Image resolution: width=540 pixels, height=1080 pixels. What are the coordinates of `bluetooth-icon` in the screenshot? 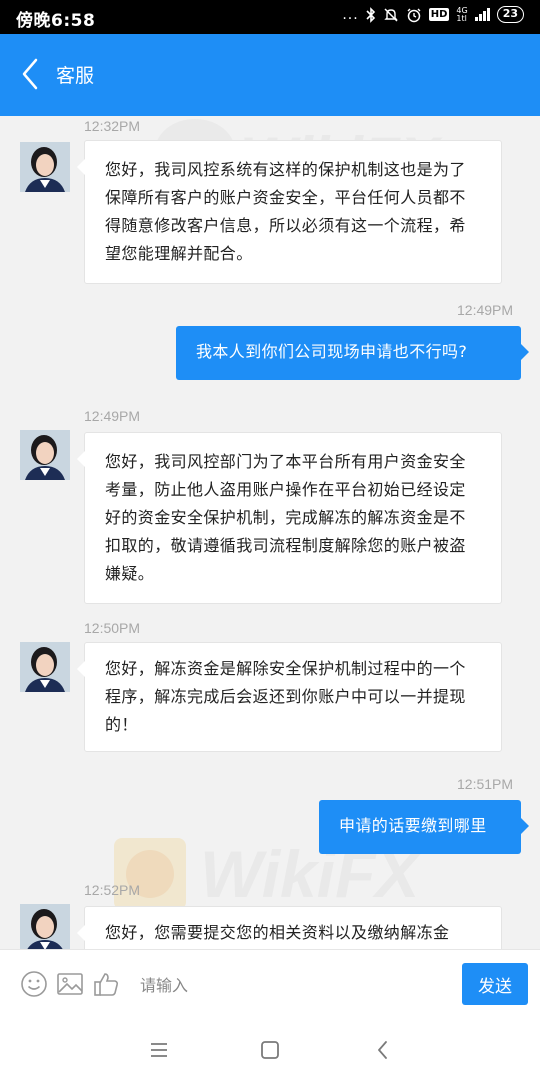 It's located at (370, 14).